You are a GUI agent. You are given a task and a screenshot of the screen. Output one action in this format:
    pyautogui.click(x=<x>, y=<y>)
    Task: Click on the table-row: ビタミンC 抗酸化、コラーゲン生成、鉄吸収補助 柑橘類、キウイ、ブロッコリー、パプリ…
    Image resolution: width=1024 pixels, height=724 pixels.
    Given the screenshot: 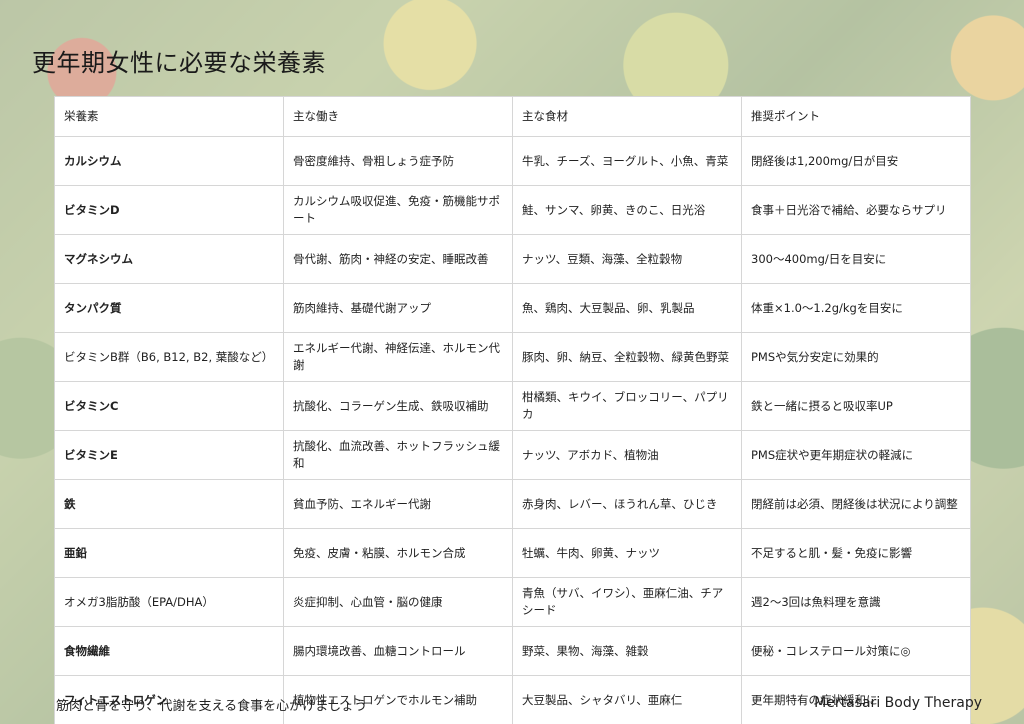 What is the action you would take?
    pyautogui.click(x=512, y=406)
    